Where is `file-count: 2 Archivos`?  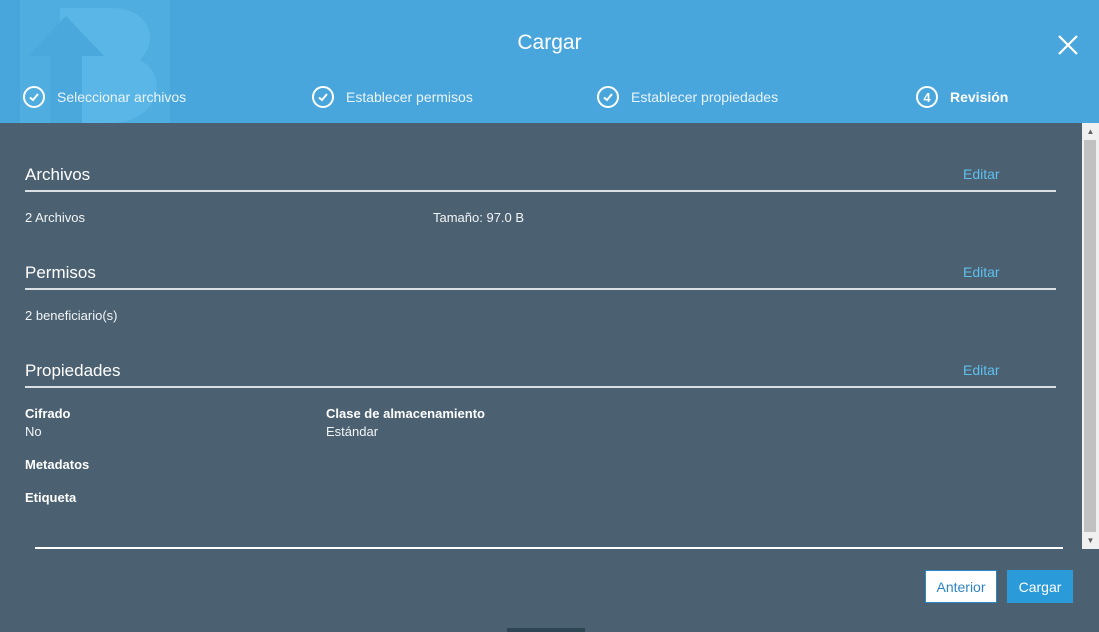
file-count: 2 Archivos is located at coordinates (55, 217).